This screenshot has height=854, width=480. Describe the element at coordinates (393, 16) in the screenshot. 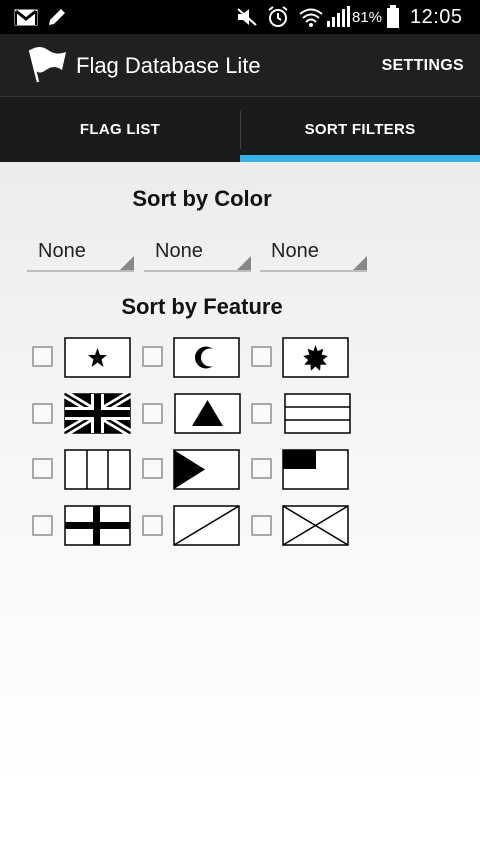

I see `battery-icon` at that location.